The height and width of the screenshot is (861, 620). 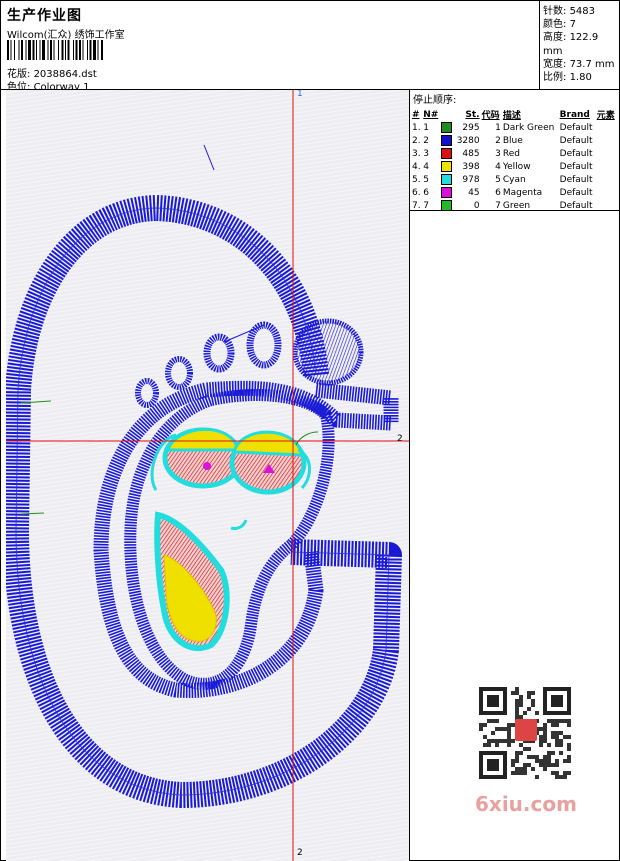 What do you see at coordinates (498, 153) in the screenshot?
I see `row-code: 3` at bounding box center [498, 153].